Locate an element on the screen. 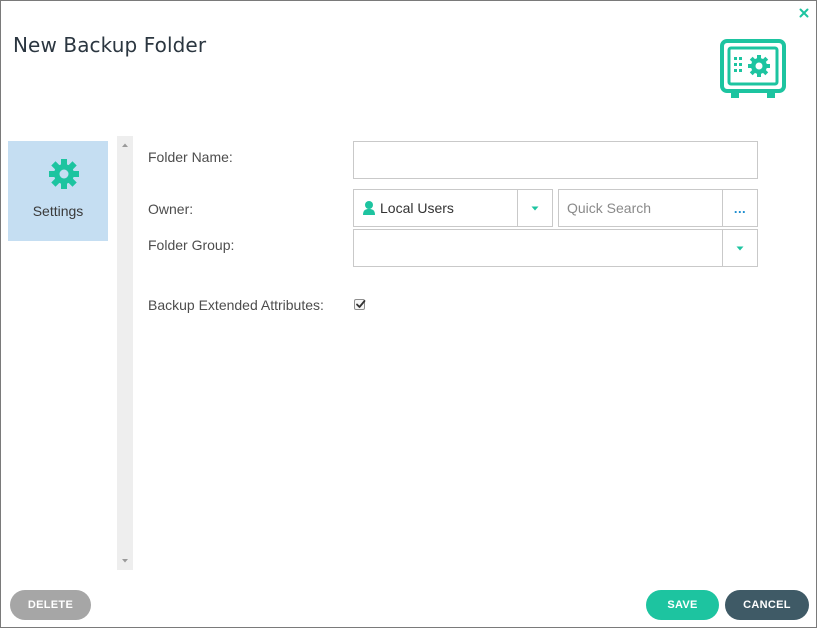 The height and width of the screenshot is (628, 817). sidebar-item-settings: Settings is located at coordinates (58, 191).